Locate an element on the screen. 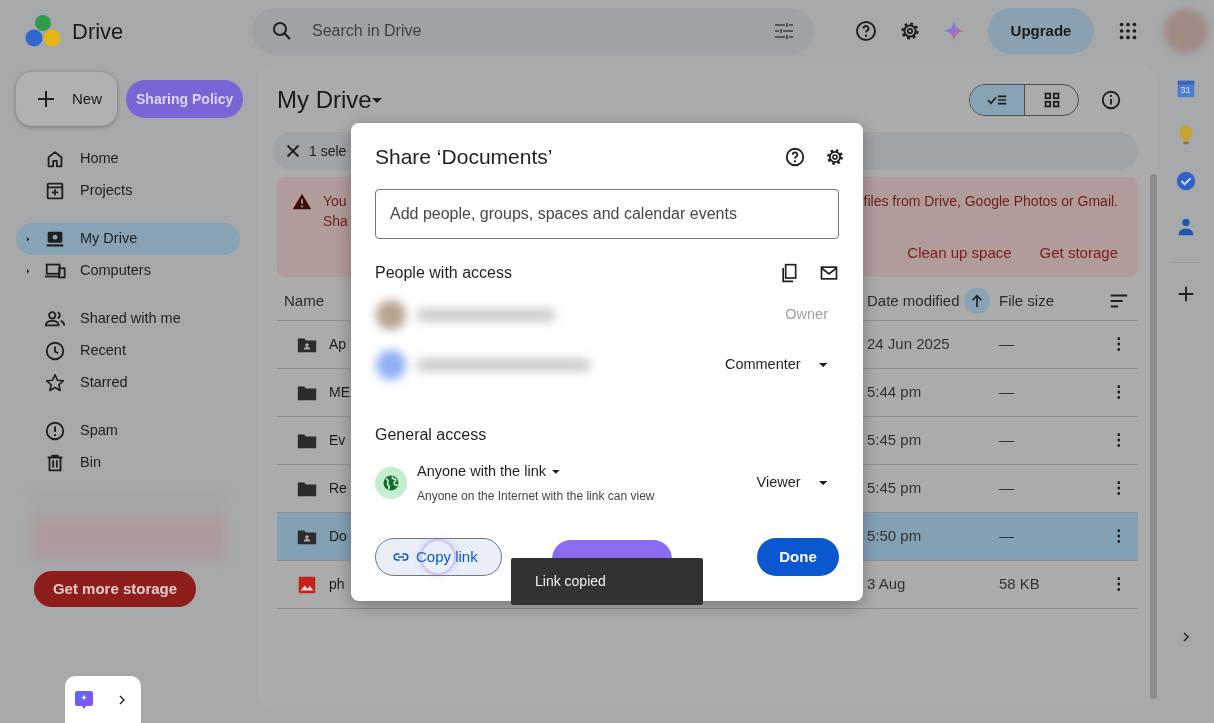 The image size is (1214, 723). section-heading: People with access is located at coordinates (444, 273).